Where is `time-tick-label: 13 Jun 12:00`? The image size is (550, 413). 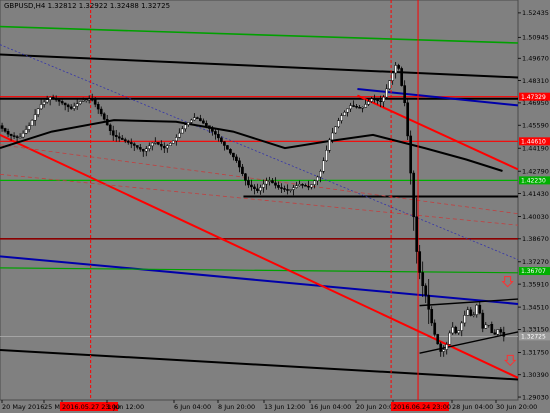
time-tick-label: 13 Jun 12:00 is located at coordinates (284, 407).